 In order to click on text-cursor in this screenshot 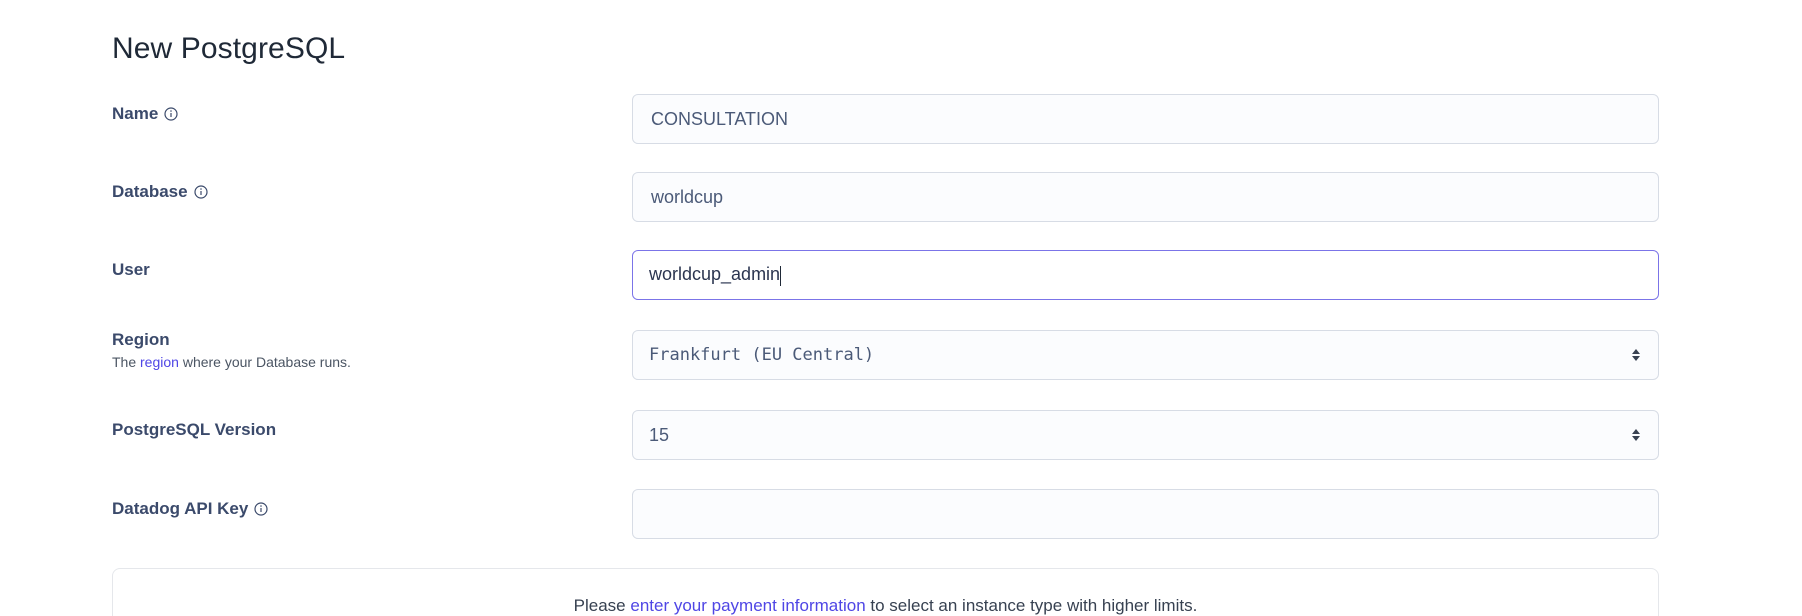, I will do `click(781, 275)`.